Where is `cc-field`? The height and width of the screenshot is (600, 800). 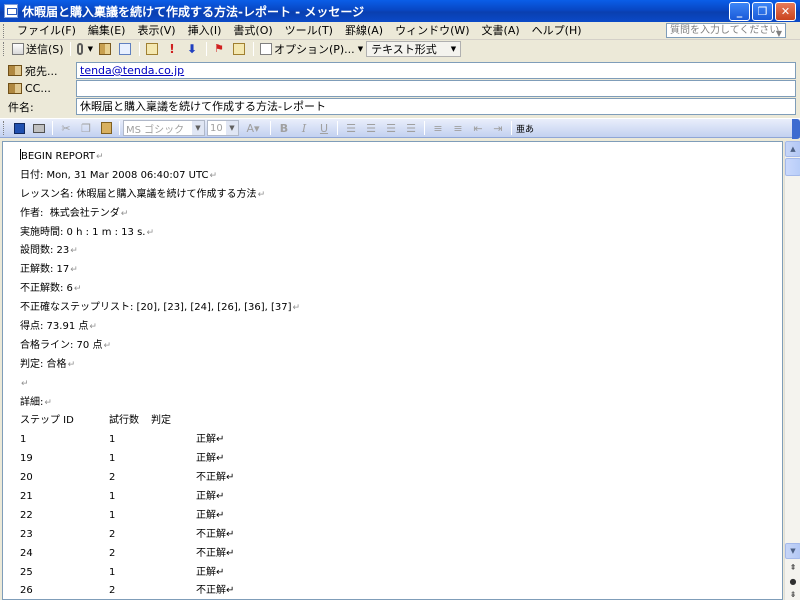 cc-field is located at coordinates (436, 88).